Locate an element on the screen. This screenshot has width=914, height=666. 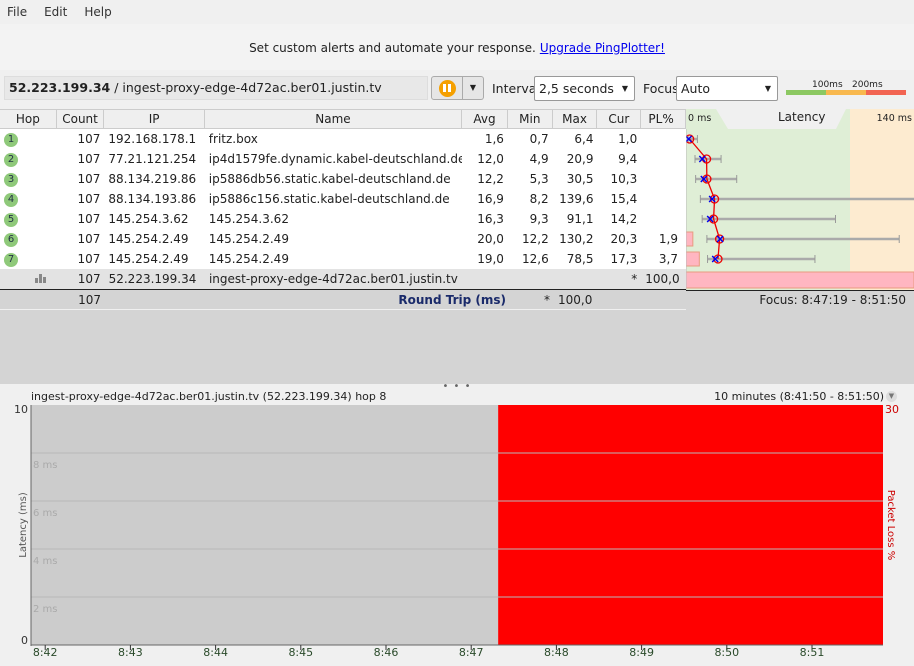
col-hop: Hop is located at coordinates (28, 119).